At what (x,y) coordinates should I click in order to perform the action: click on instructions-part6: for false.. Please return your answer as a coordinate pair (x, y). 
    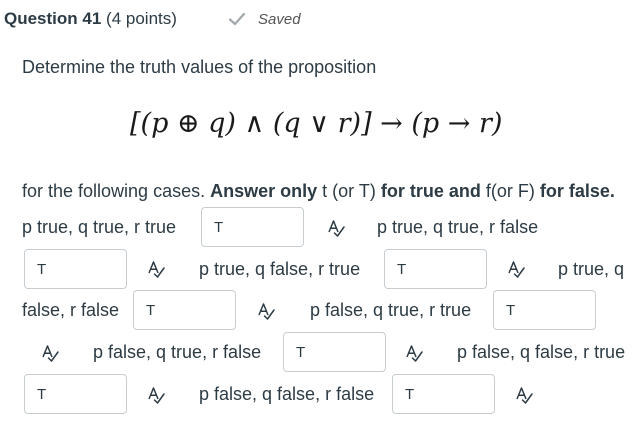
    Looking at the image, I should click on (577, 191).